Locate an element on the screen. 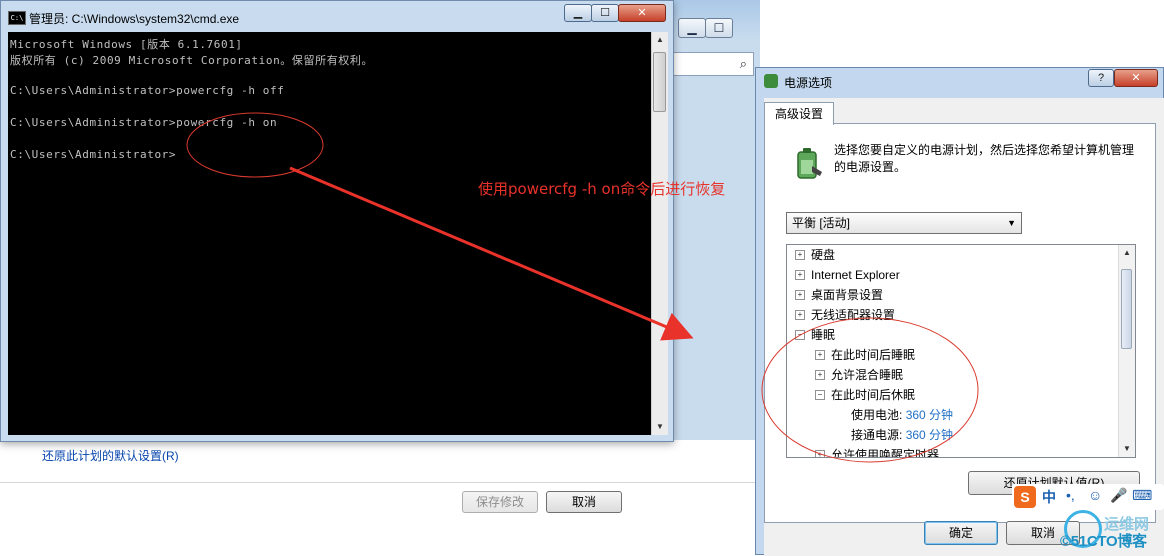 This screenshot has width=1164, height=556. plugged-in-value: 360 分钟 is located at coordinates (929, 435).